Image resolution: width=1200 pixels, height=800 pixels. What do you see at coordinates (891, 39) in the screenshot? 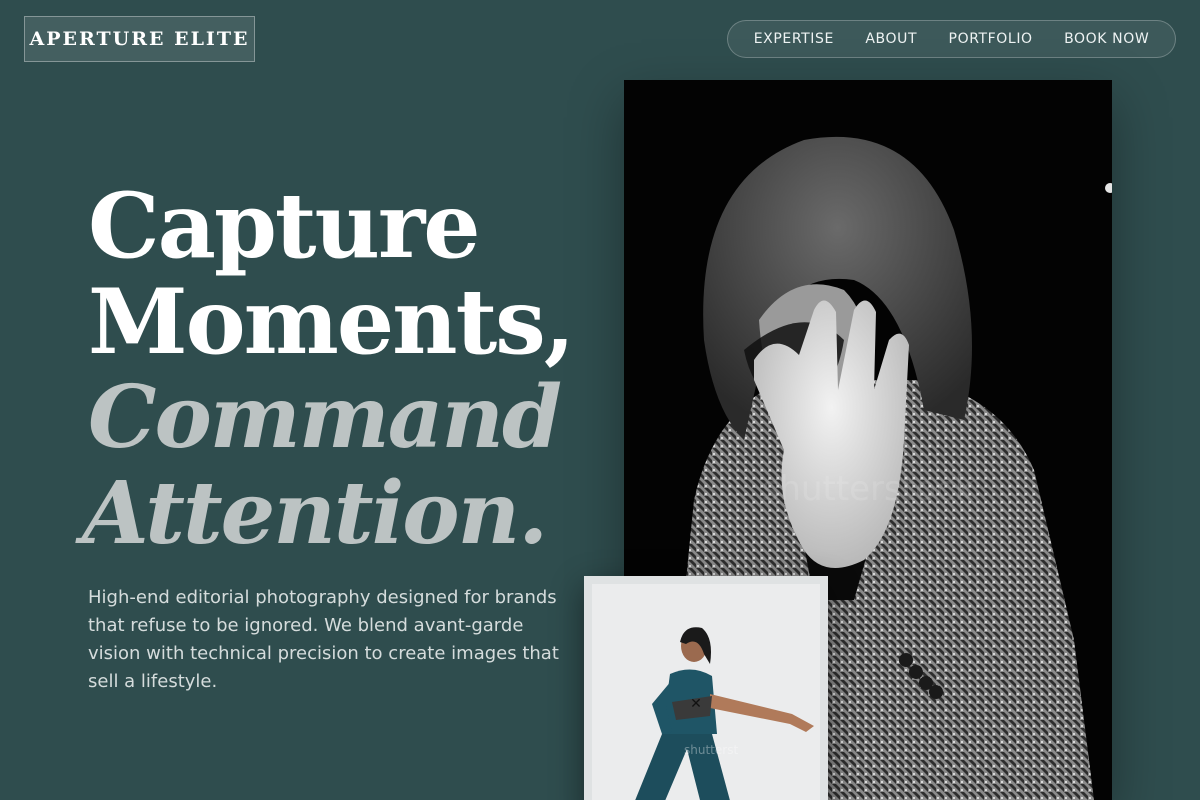
I see `nav-item-about: ABOUT` at bounding box center [891, 39].